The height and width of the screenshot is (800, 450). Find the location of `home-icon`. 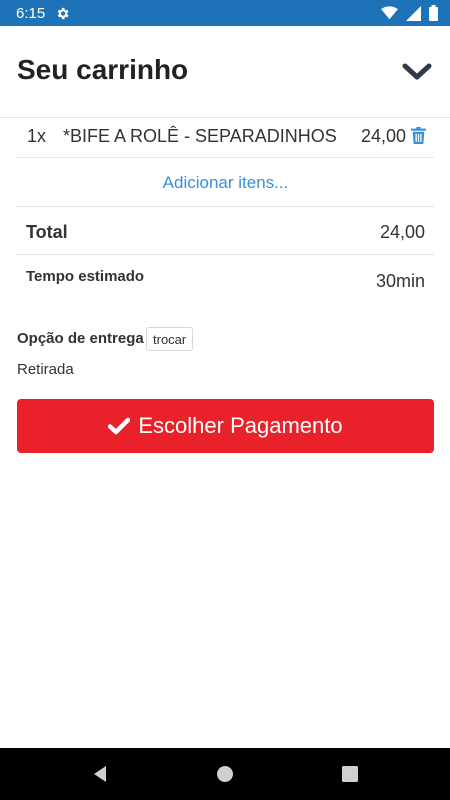

home-icon is located at coordinates (225, 774).